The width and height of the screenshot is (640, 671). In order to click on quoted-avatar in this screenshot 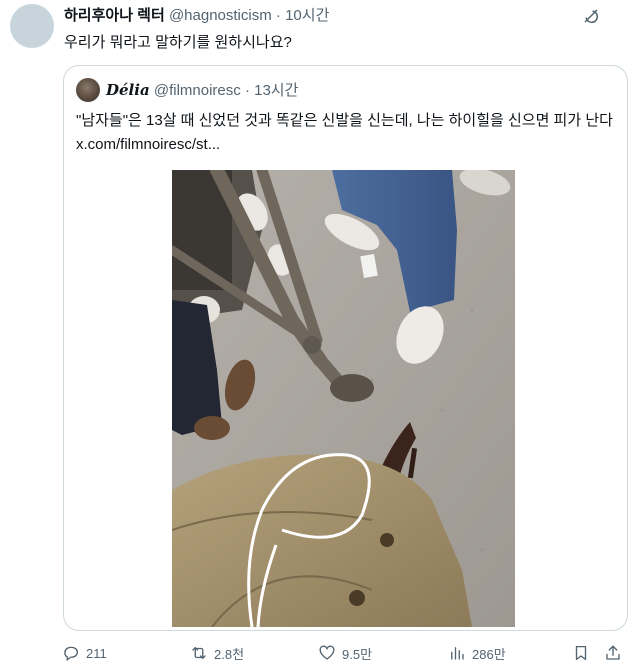, I will do `click(88, 90)`.